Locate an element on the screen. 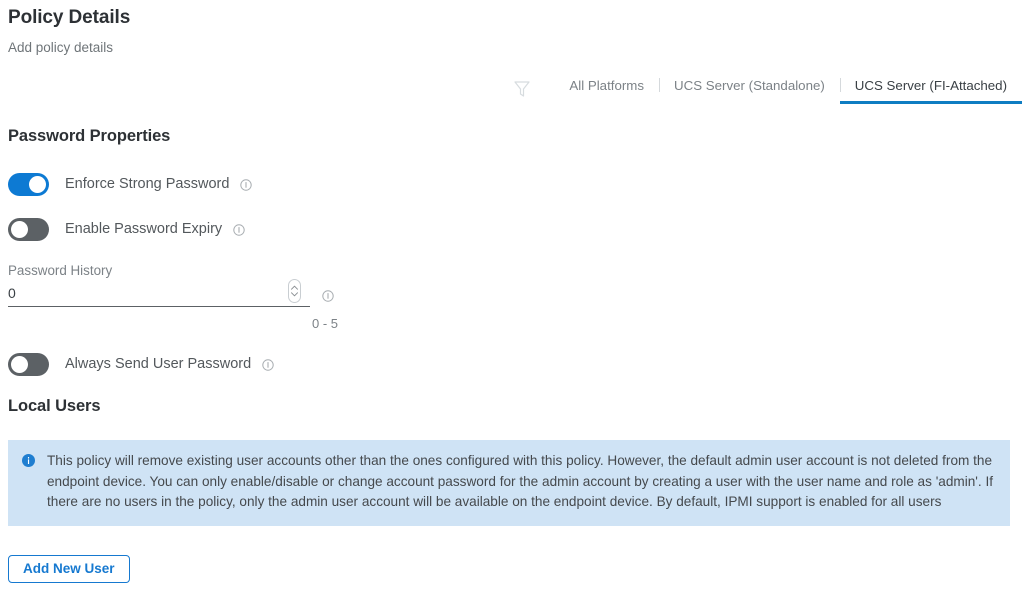  always-send-user-password-toggle is located at coordinates (28, 364).